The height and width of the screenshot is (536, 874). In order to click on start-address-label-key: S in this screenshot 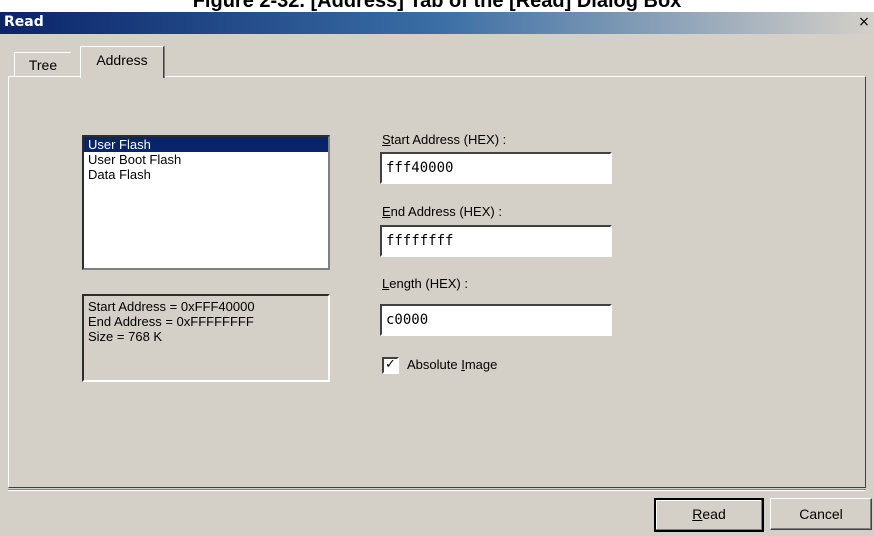, I will do `click(386, 139)`.